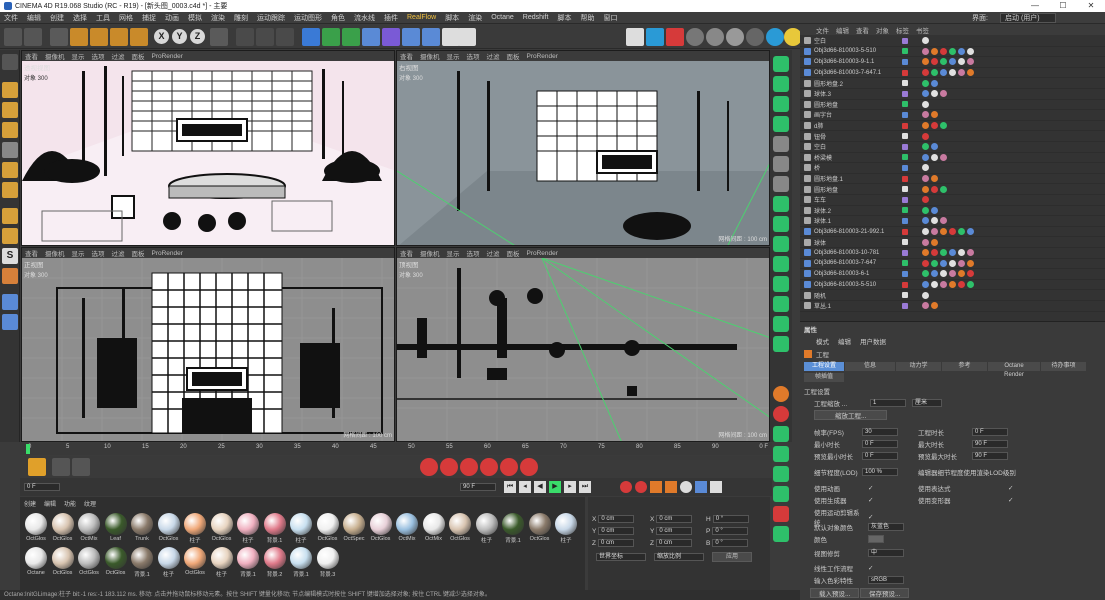  I want to click on vp-menu-camera: 摄像机, so click(430, 56).